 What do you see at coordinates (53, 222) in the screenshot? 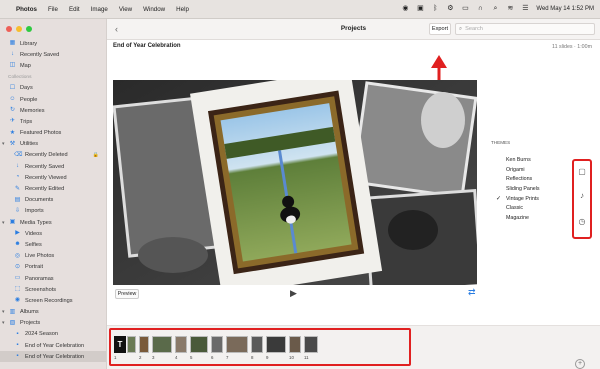
I see `sidebar-item: ▾ ▣ Media Types` at bounding box center [53, 222].